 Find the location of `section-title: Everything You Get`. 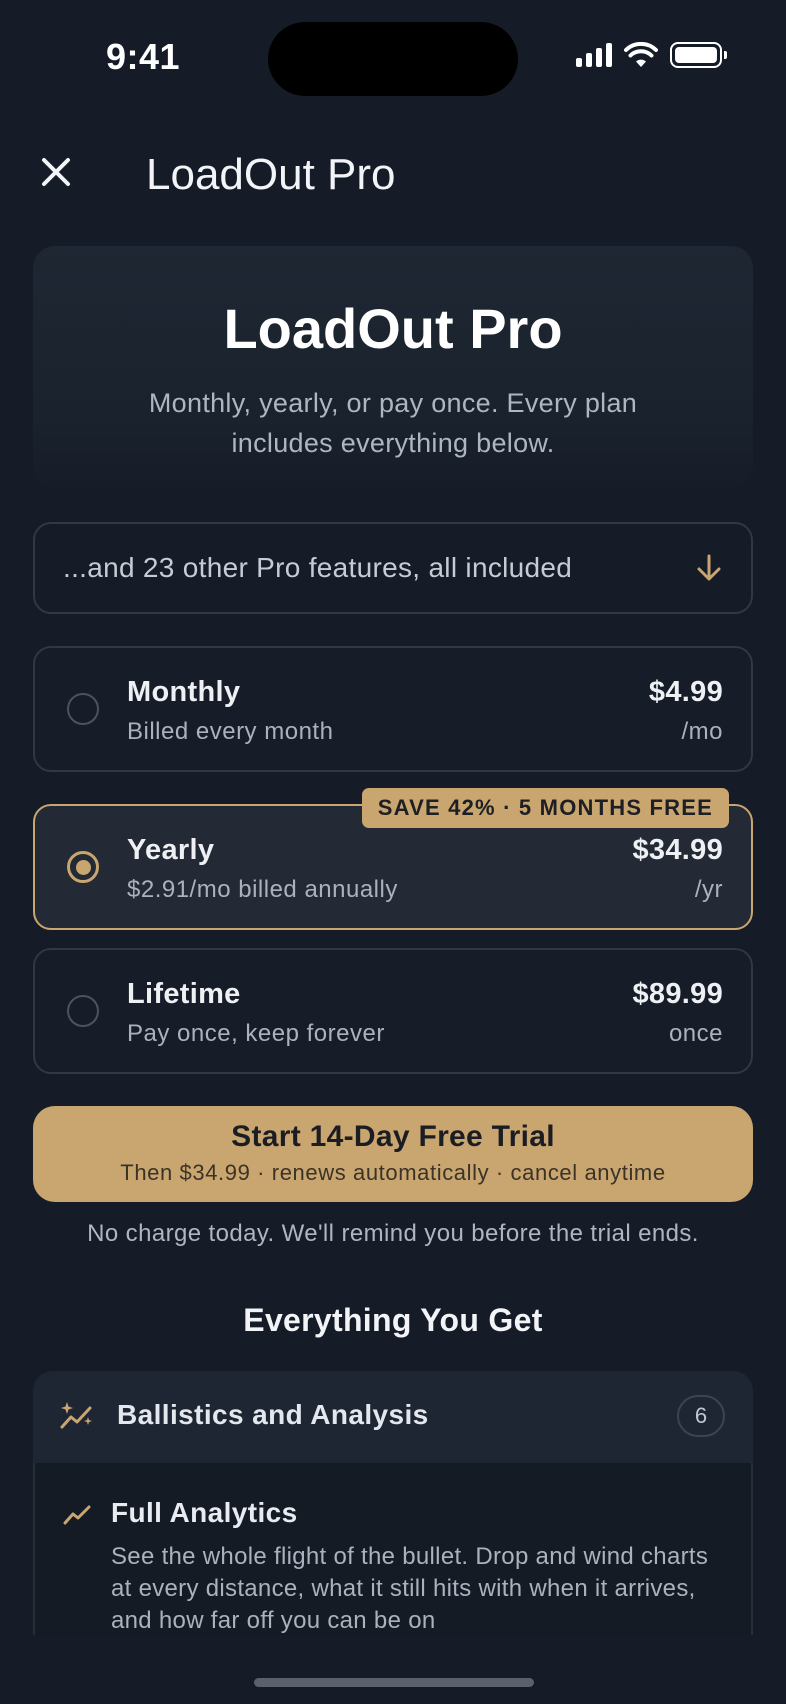

section-title: Everything You Get is located at coordinates (393, 1320).